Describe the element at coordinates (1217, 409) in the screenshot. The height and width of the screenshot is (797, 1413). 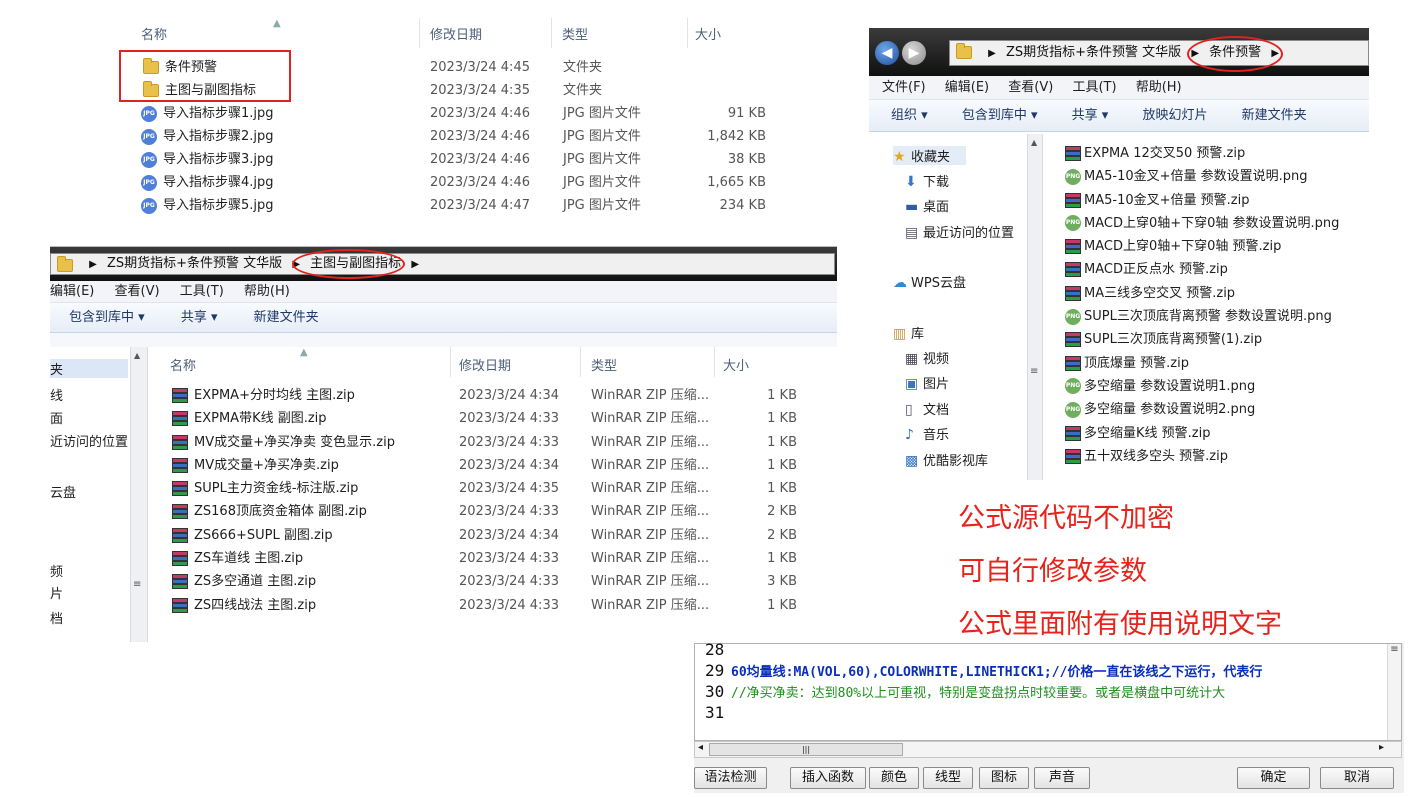
I see `file-row: PNG 多空缩量 参数设置说明2.png` at that location.